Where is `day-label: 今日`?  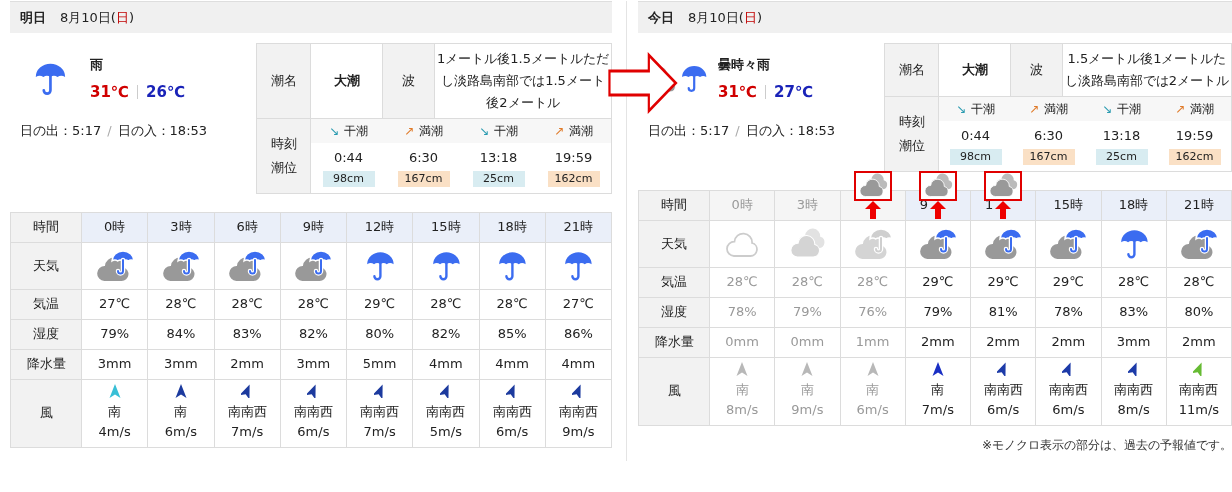
day-label: 今日 is located at coordinates (661, 17).